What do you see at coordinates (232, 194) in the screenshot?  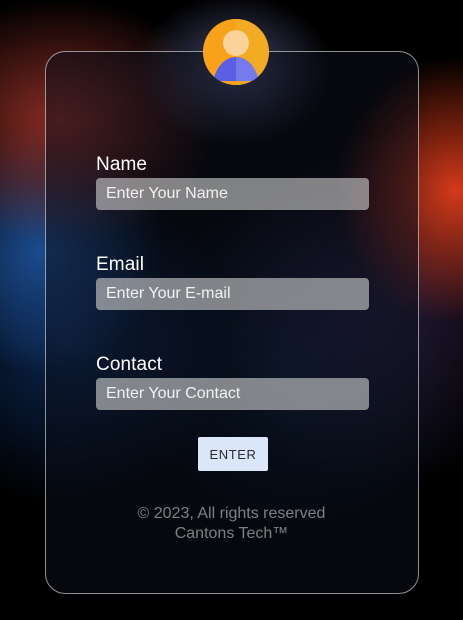 I see `name-input` at bounding box center [232, 194].